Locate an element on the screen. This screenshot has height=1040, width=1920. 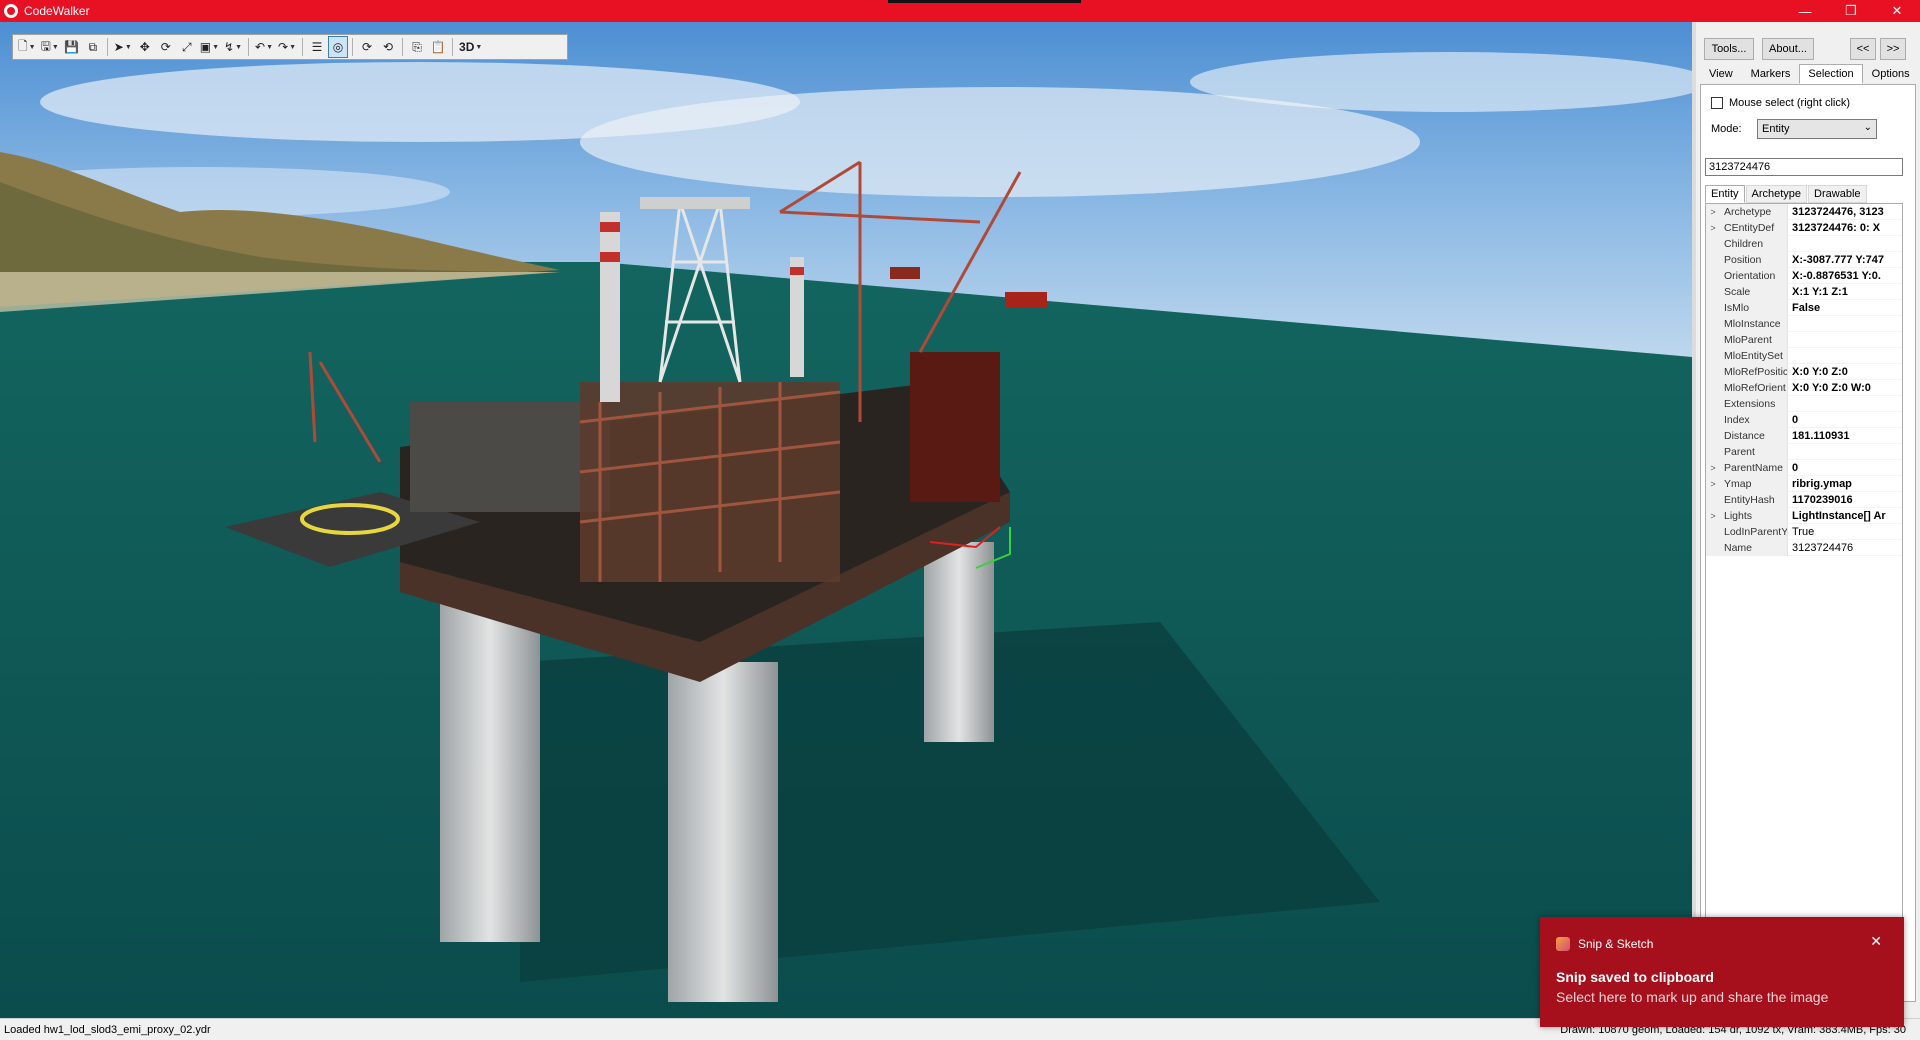
restore-button: ❐ is located at coordinates (1851, 11).